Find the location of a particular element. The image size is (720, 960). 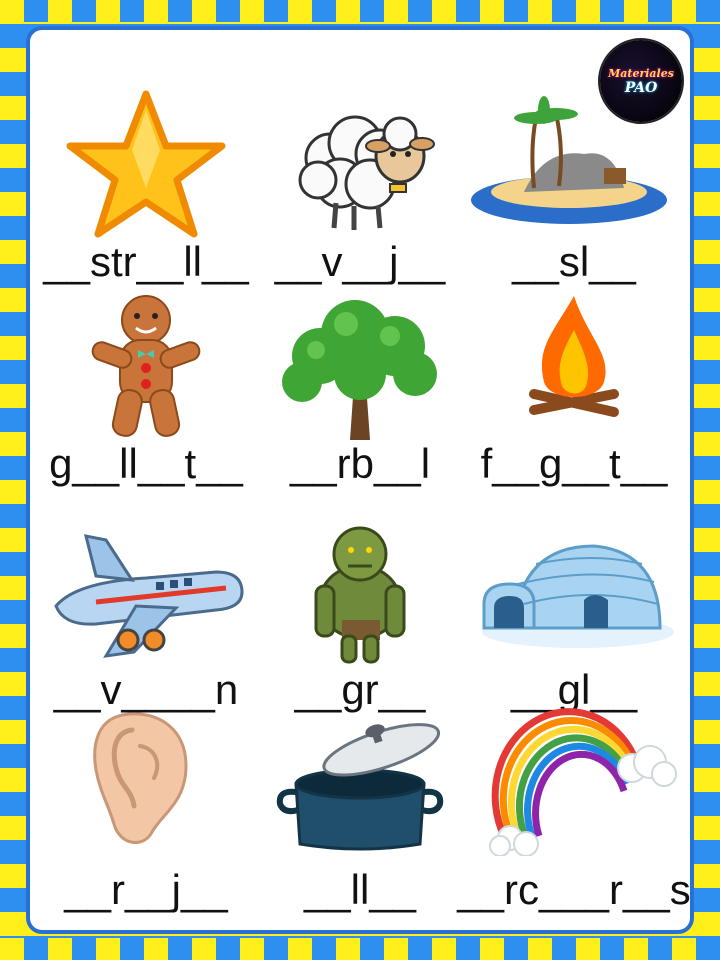

tree-icon is located at coordinates (359, 370).